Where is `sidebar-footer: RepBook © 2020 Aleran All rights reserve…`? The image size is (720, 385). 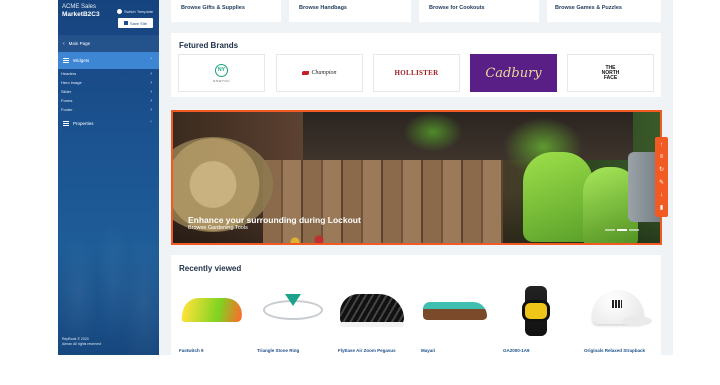
sidebar-footer: RepBook © 2020 Aleran All rights reserve… is located at coordinates (81, 341).